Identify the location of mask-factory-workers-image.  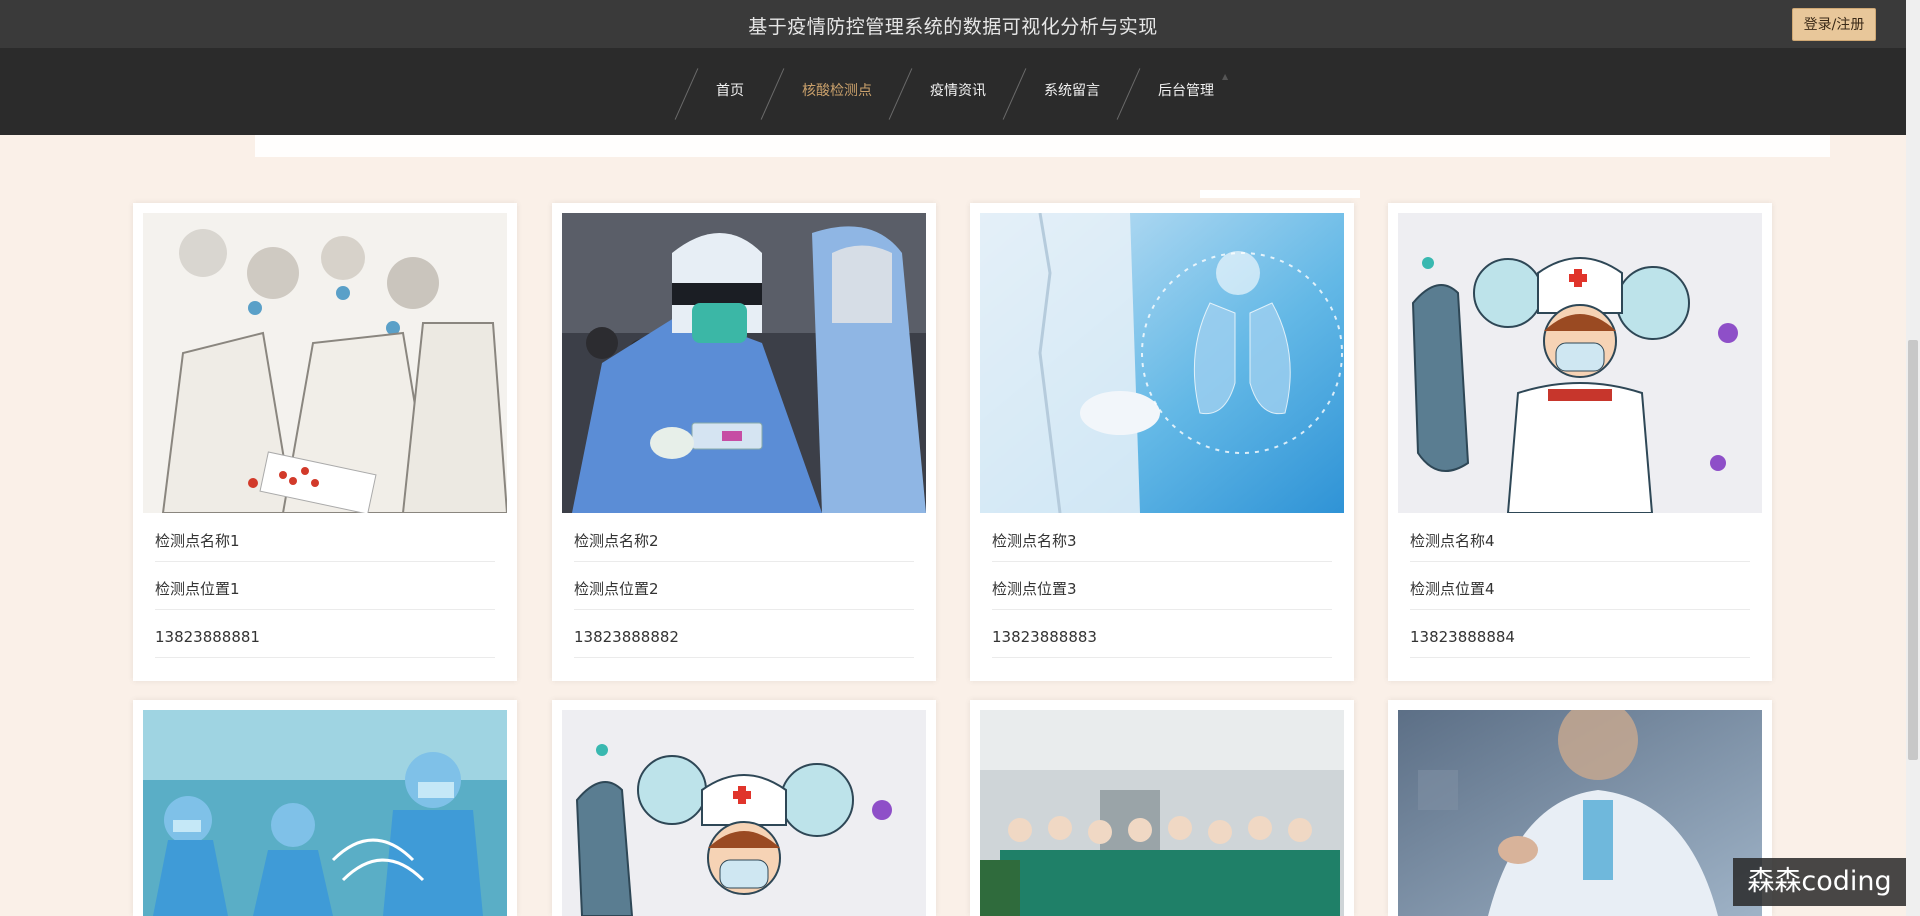
(325, 813).